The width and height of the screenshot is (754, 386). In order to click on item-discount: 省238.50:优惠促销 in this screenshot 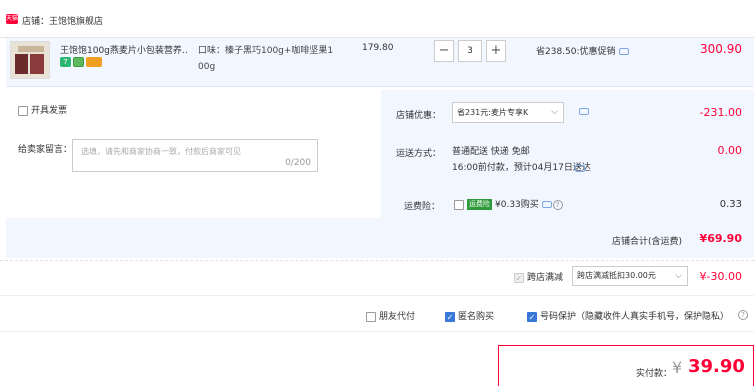, I will do `click(582, 50)`.